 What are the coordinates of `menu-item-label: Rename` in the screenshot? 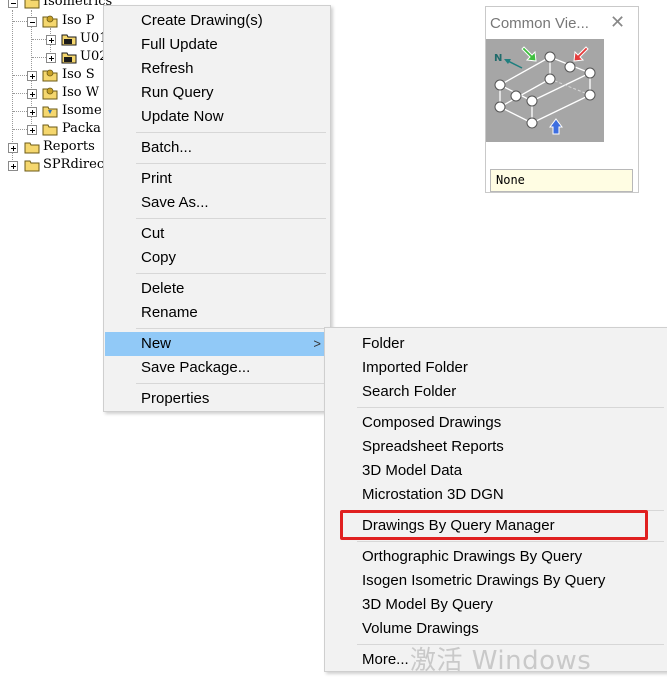 It's located at (169, 312).